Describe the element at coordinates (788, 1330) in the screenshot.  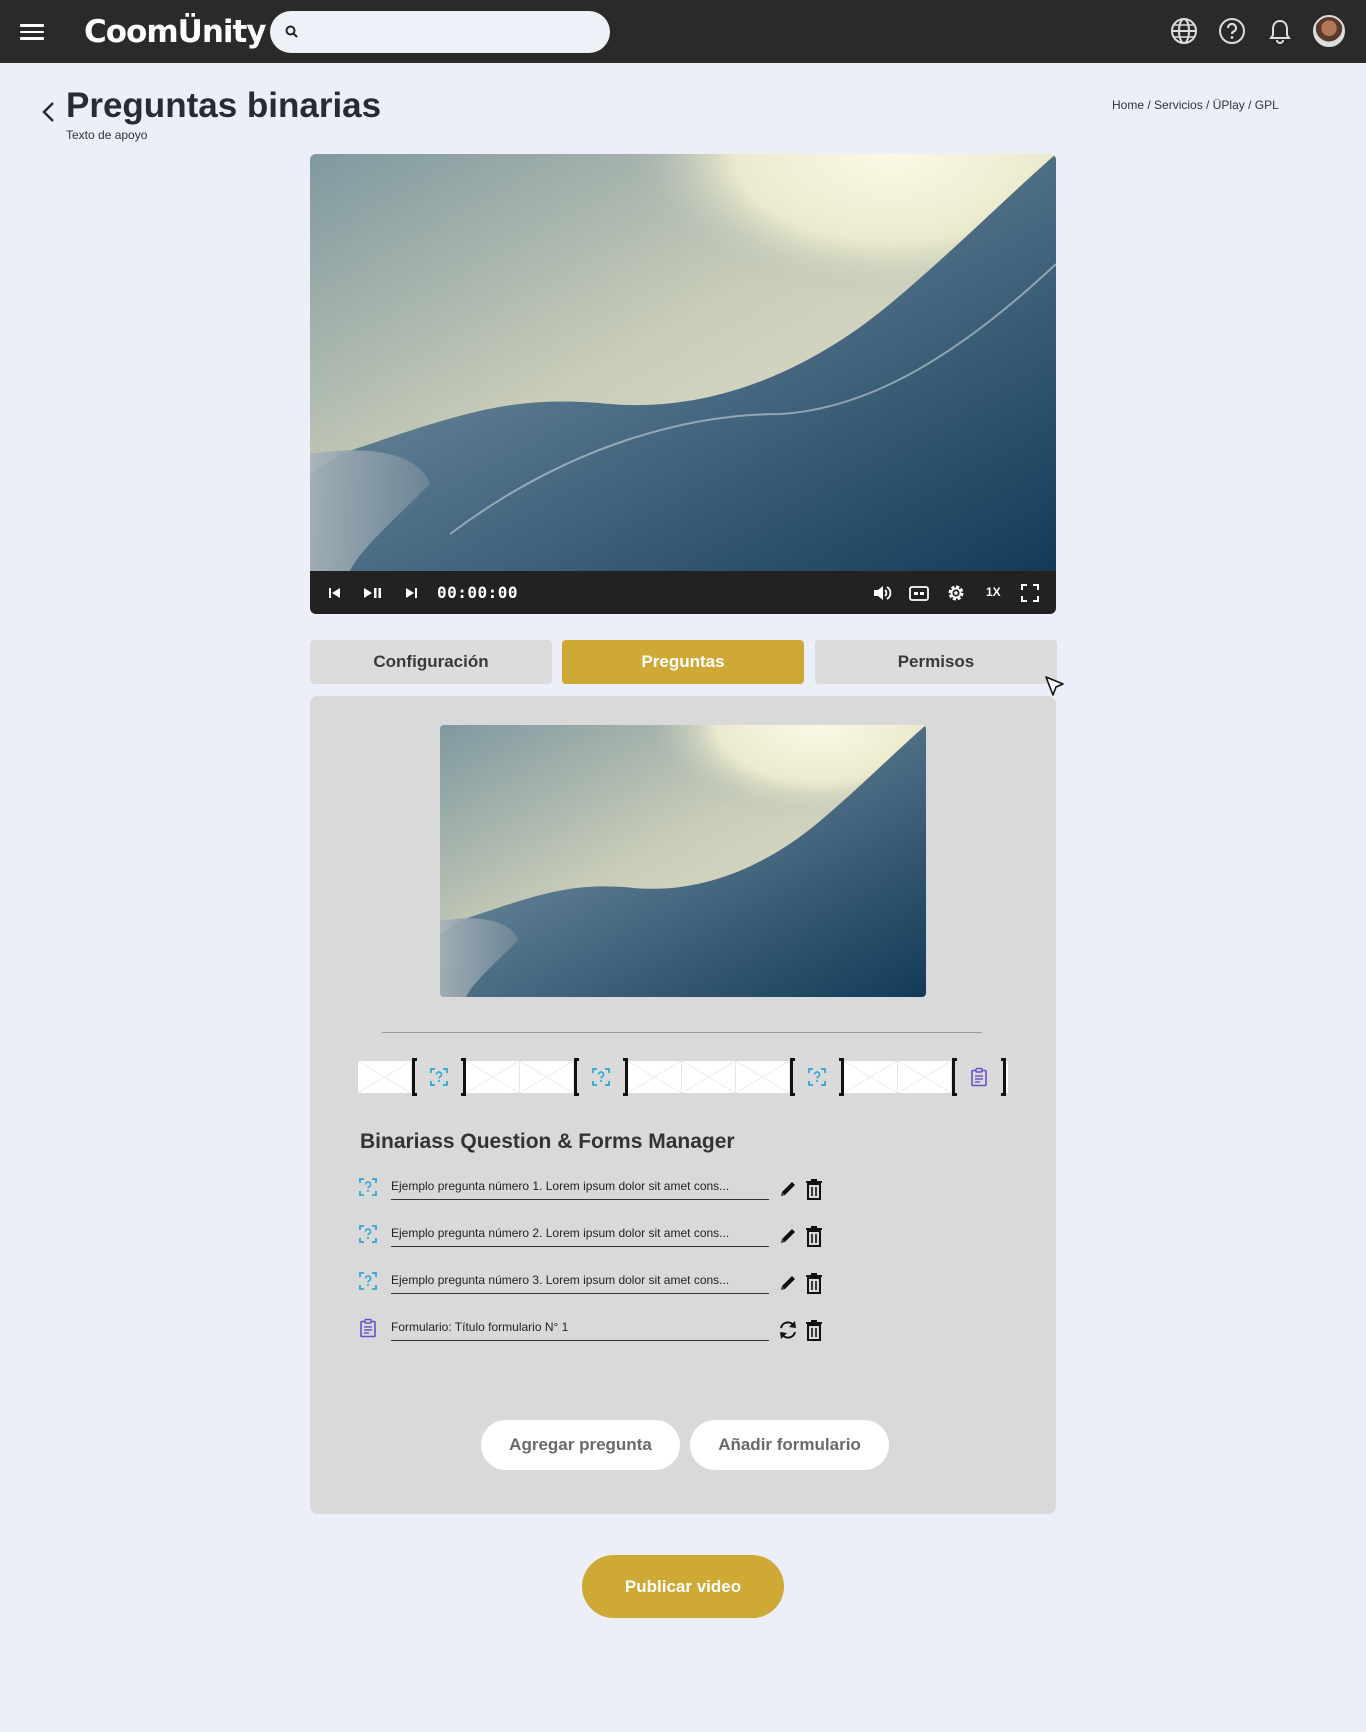
I see `refresh-icon` at that location.